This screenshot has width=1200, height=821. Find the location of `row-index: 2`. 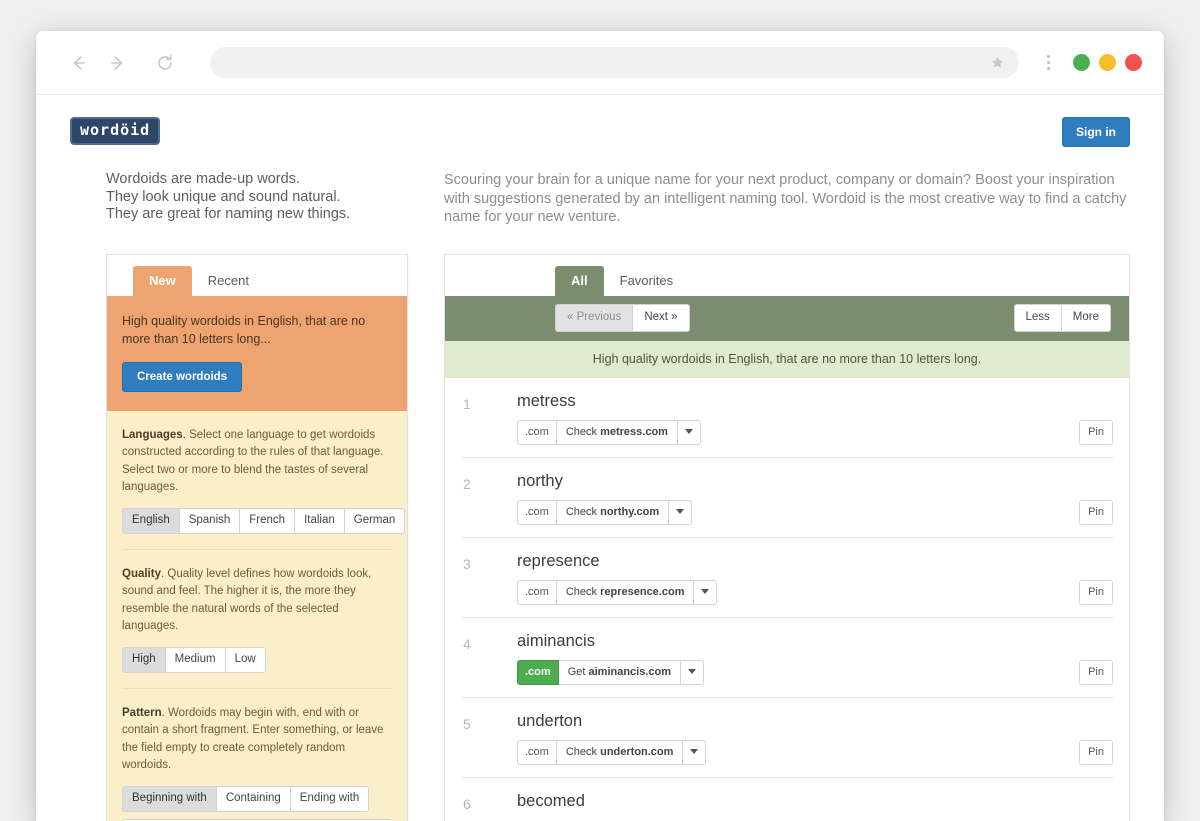

row-index: 2 is located at coordinates (489, 482).